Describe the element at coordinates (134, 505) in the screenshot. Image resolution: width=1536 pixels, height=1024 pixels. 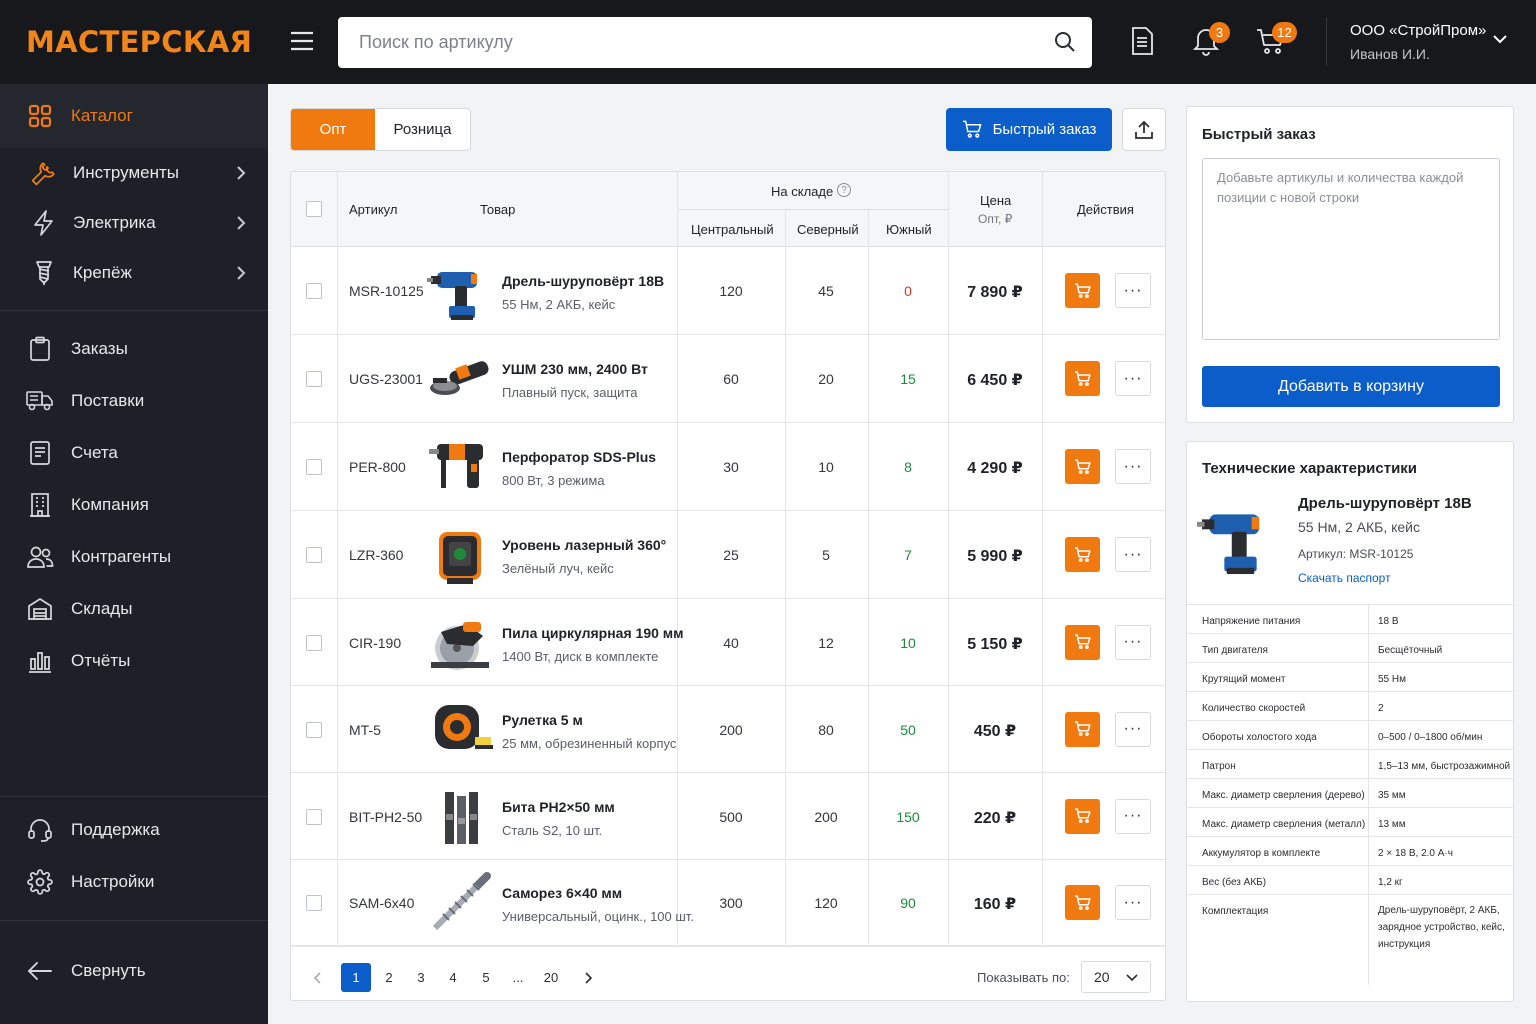
I see `sidebar-item-company: Компания` at that location.